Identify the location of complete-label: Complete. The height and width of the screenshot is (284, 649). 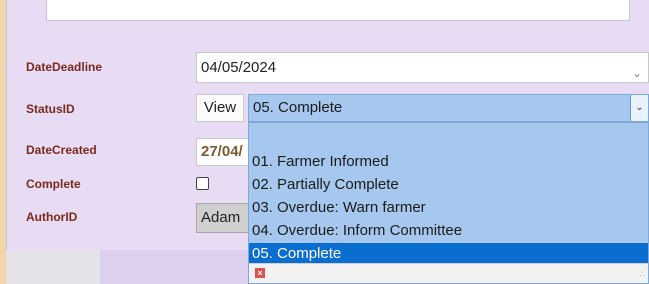
(53, 184).